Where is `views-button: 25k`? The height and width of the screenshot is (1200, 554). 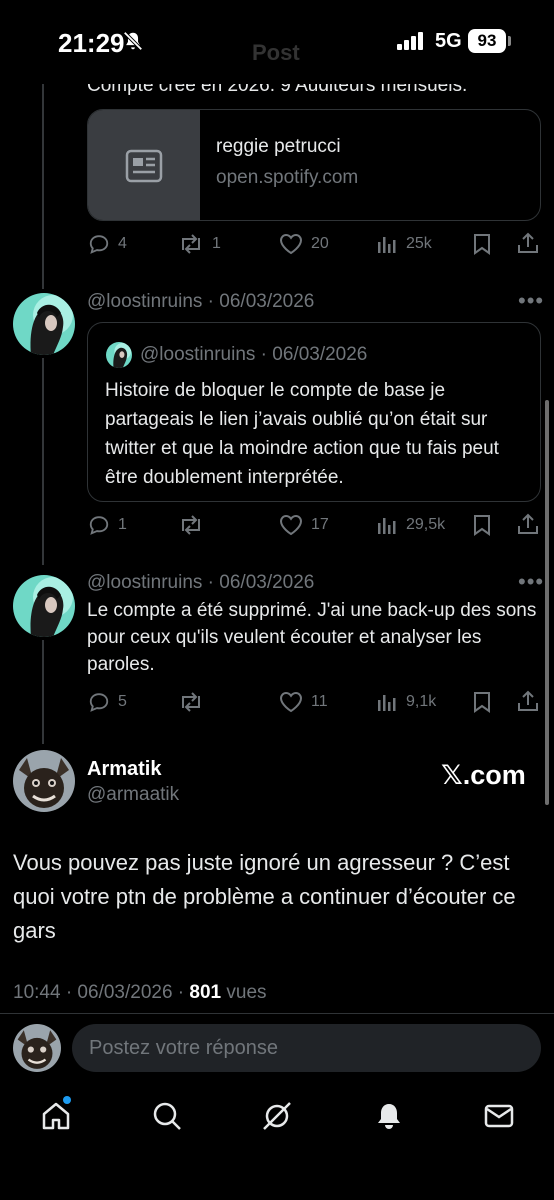 views-button: 25k is located at coordinates (404, 244).